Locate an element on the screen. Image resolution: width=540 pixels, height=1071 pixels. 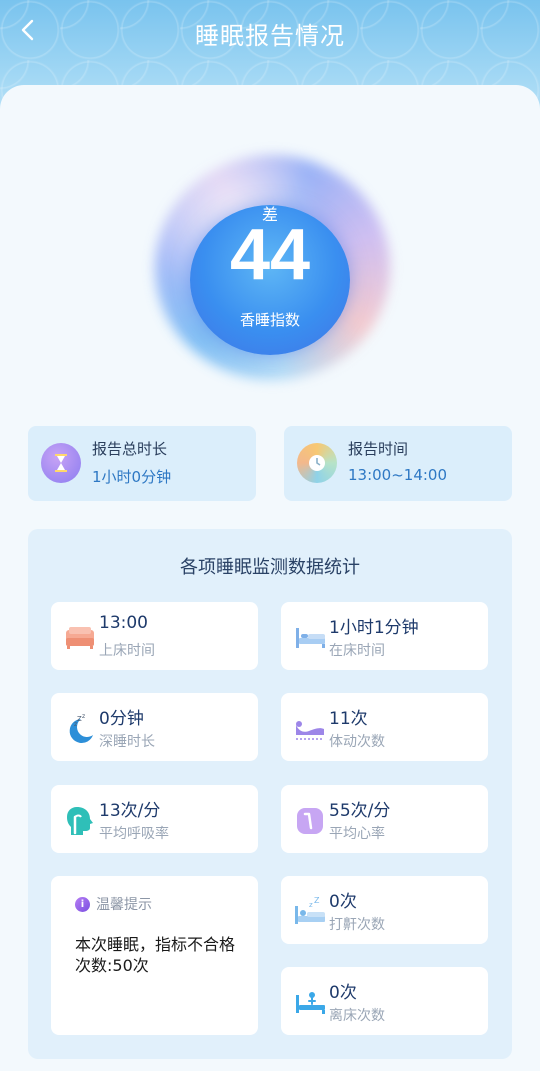
heart-rate-label: 平均心率 is located at coordinates (357, 834).